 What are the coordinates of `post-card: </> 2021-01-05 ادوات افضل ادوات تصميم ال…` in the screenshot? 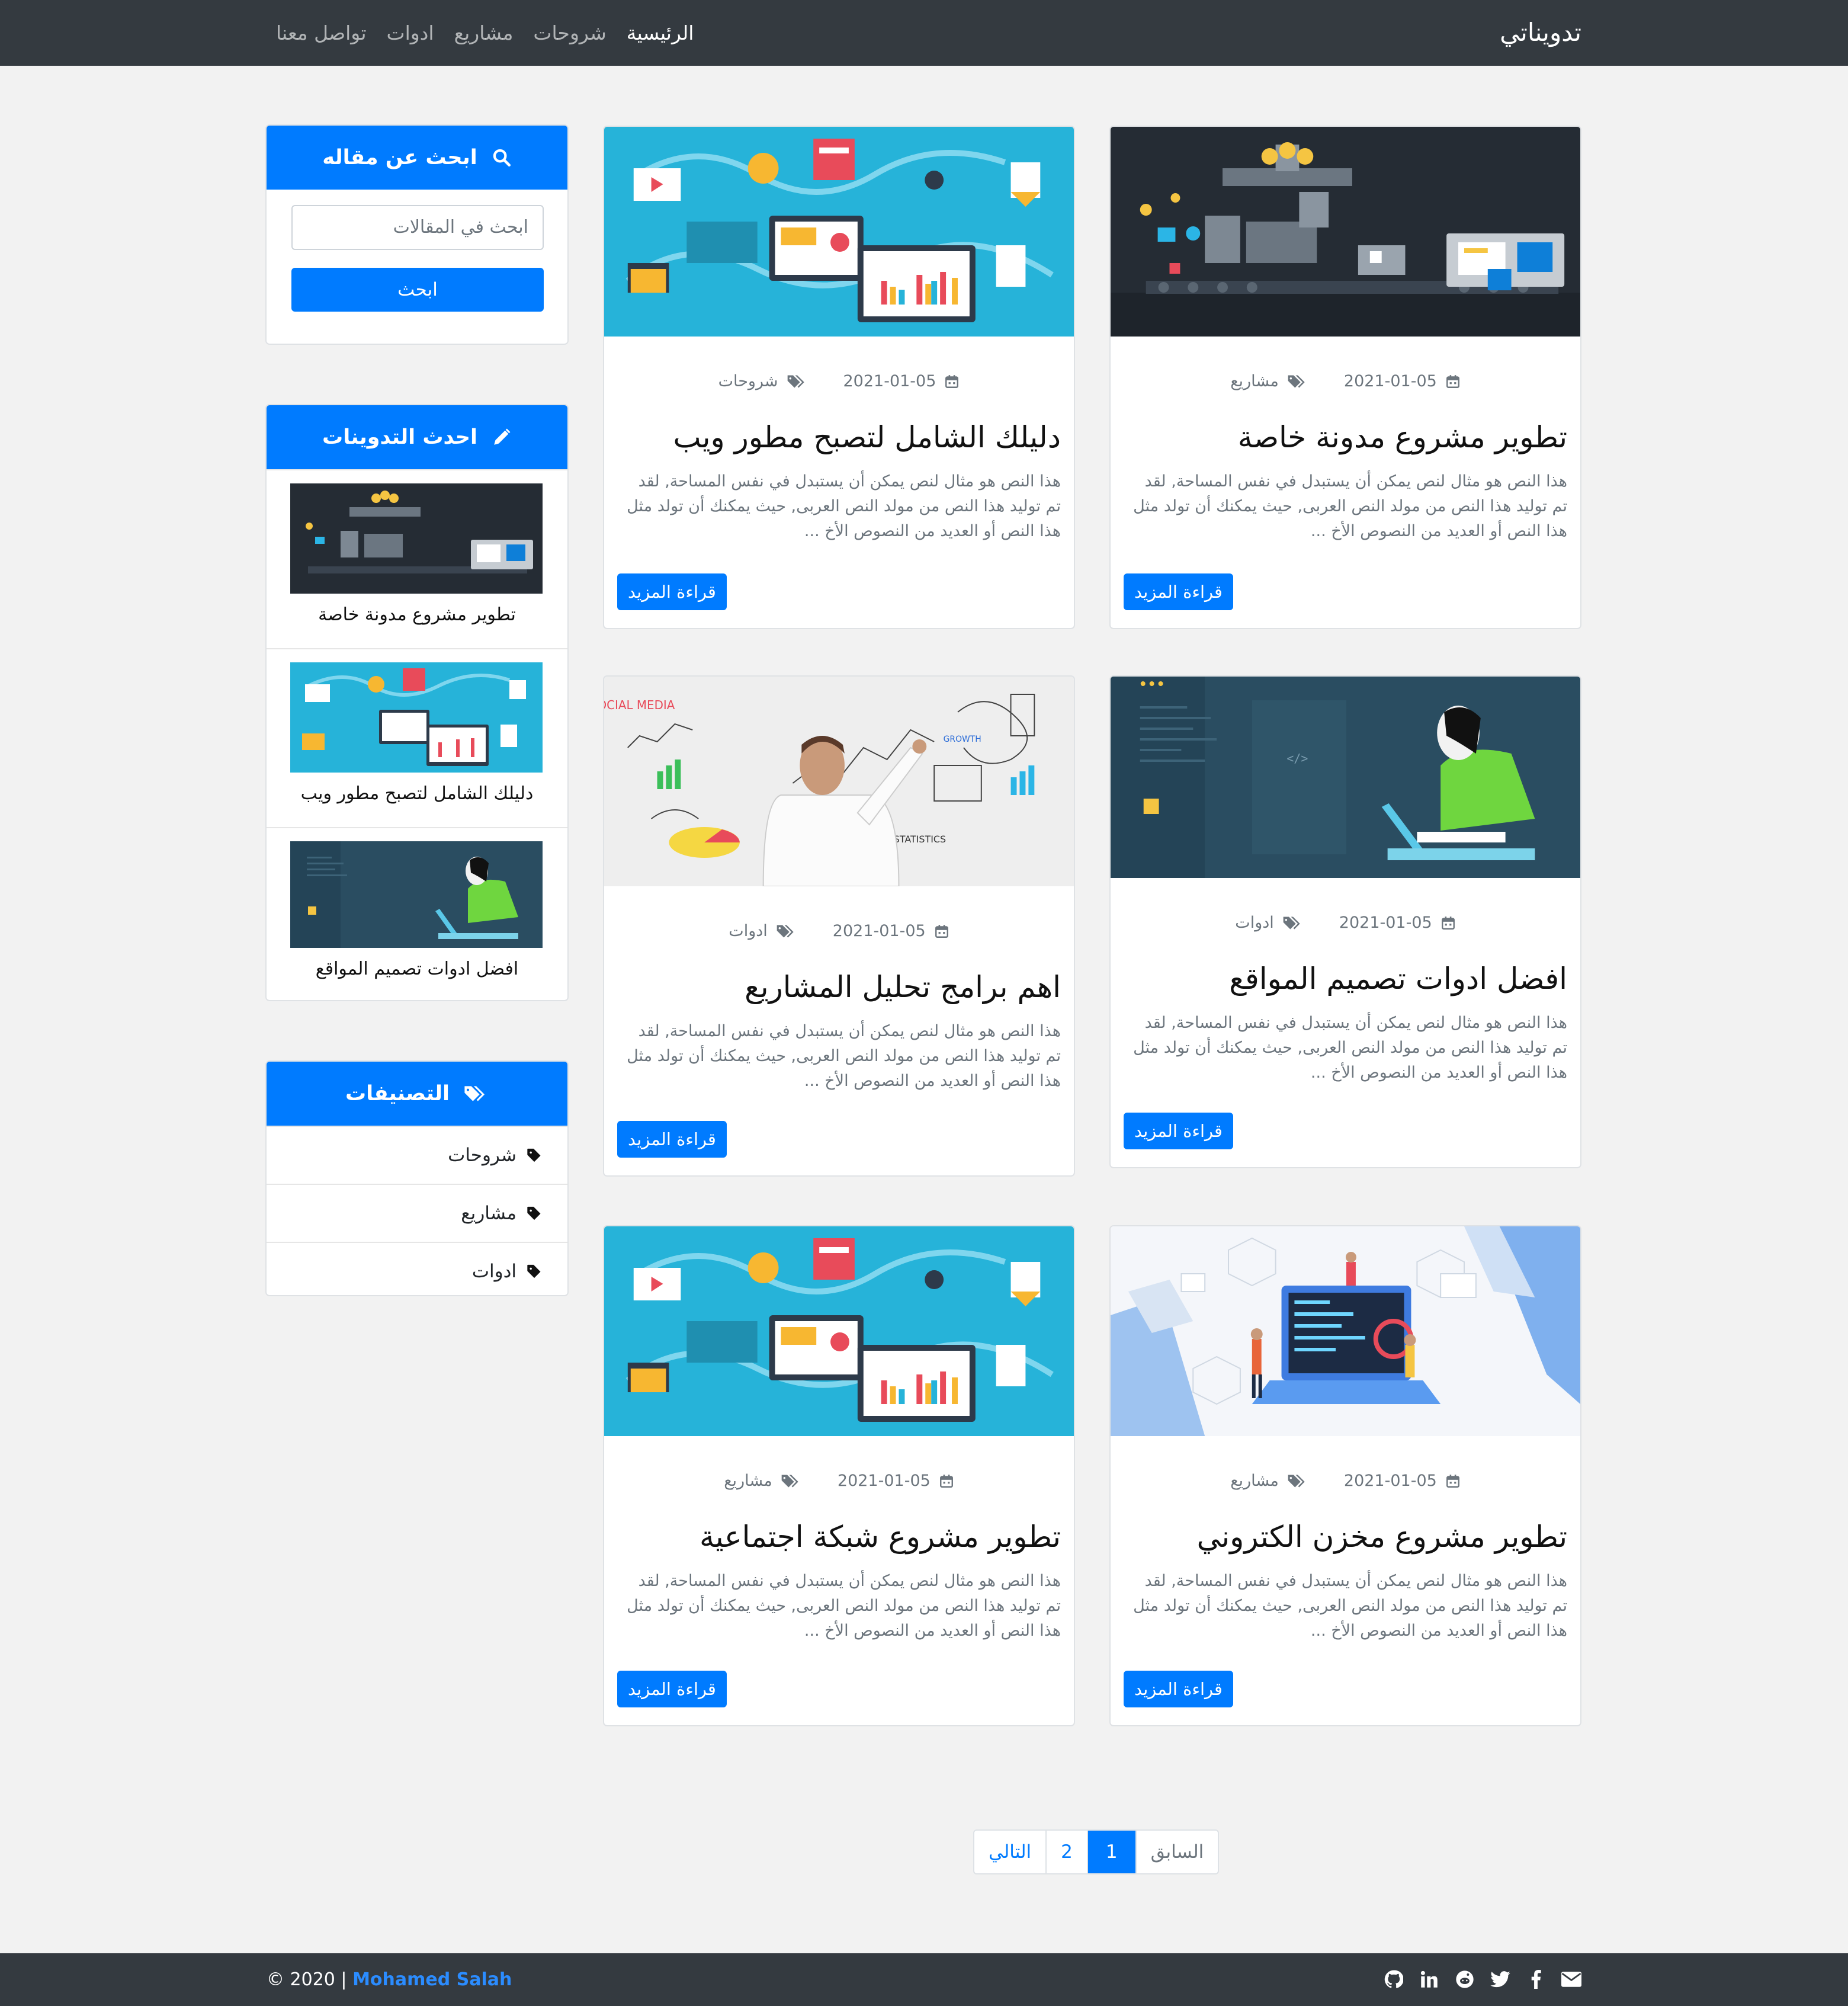 It's located at (1345, 921).